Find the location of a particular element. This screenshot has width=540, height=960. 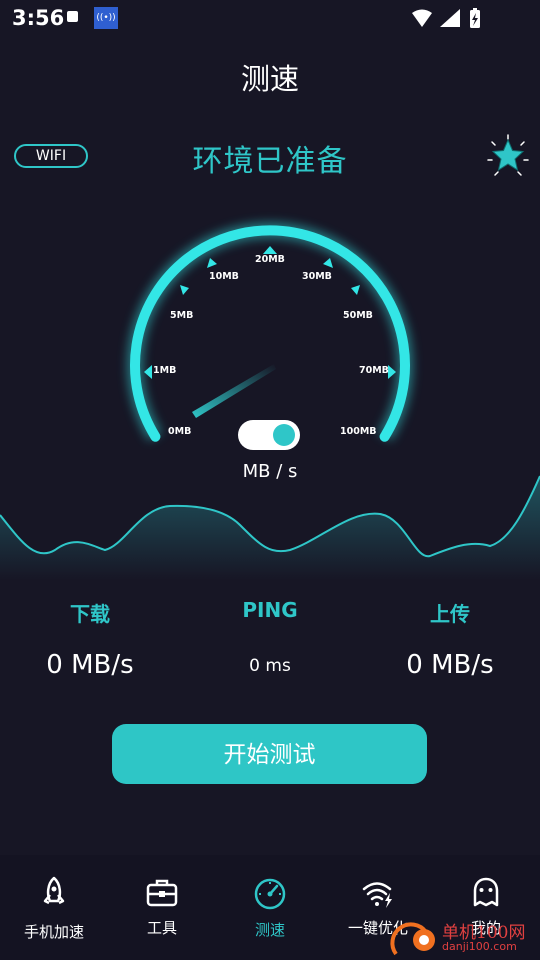

nav-item-speed-test: 测速 is located at coordinates (270, 907).